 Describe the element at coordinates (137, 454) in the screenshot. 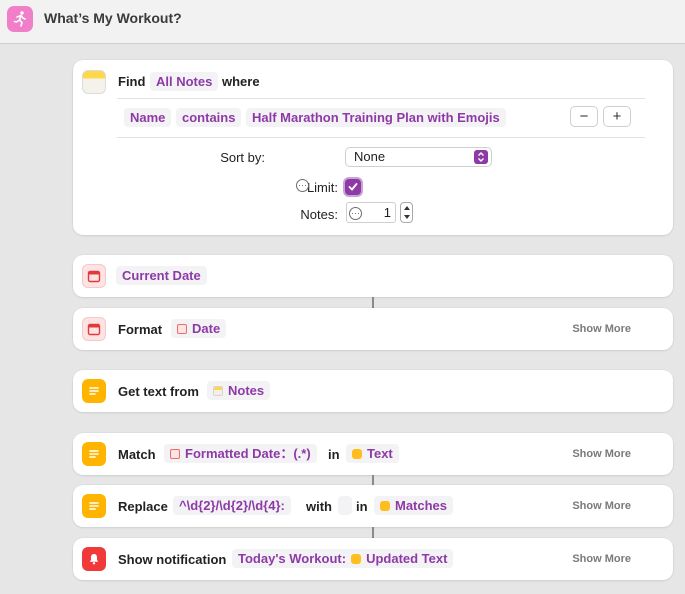

I see `match-label: Match` at that location.